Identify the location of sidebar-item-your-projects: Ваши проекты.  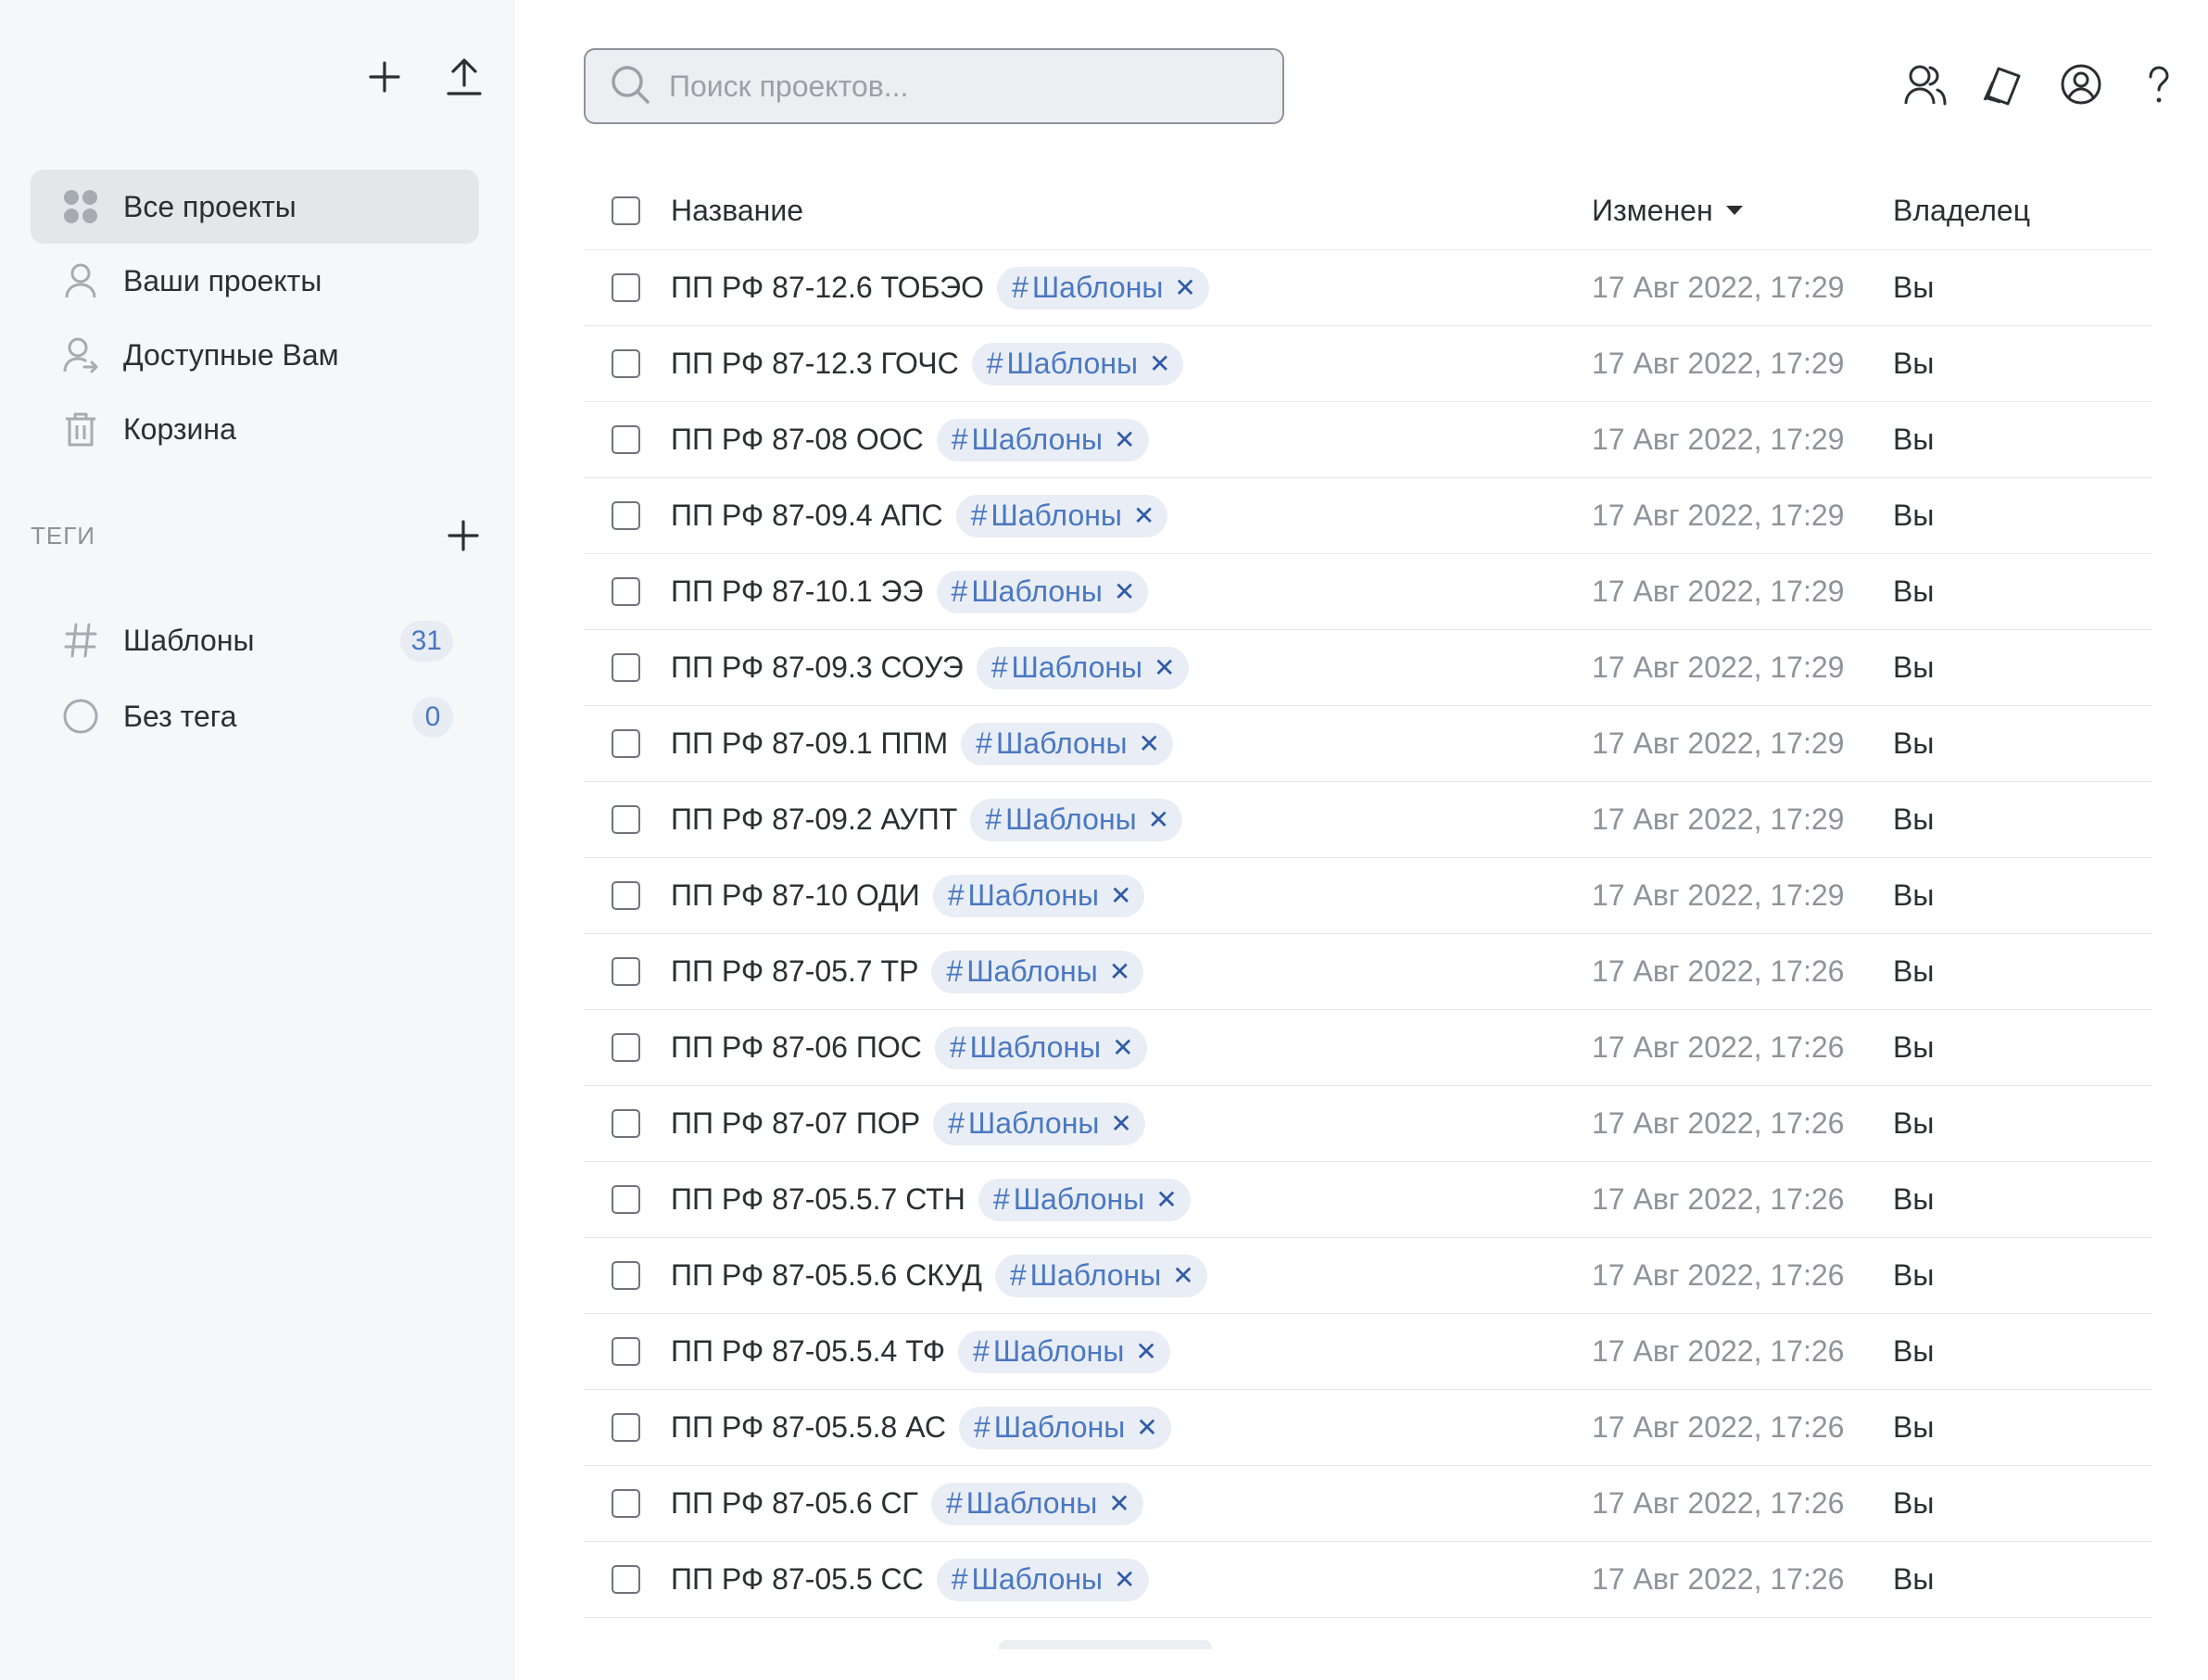
(255, 281).